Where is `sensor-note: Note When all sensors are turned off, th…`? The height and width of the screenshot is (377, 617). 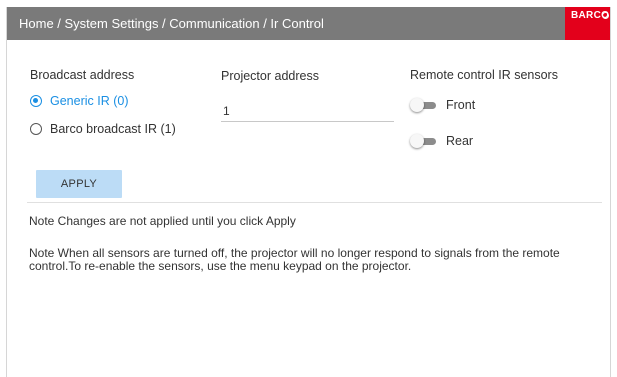 sensor-note: Note When all sensors are turned off, th… is located at coordinates (294, 259).